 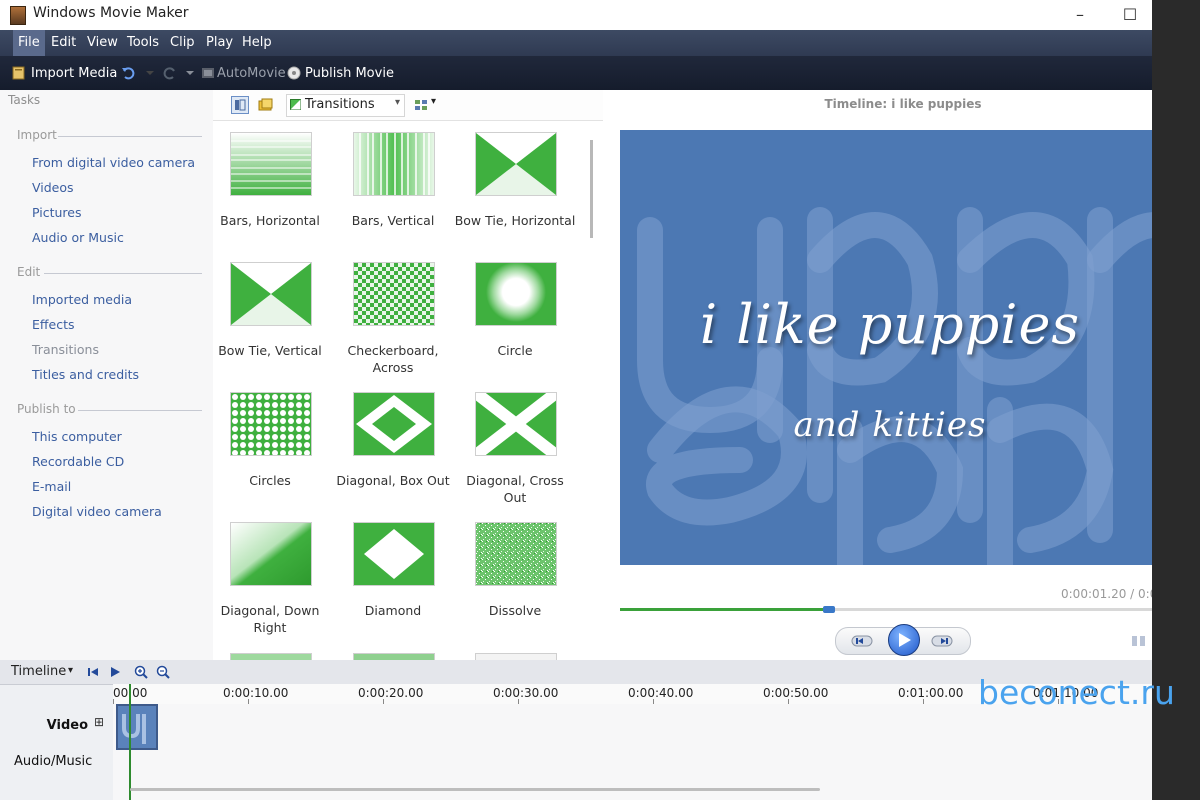 What do you see at coordinates (295, 104) in the screenshot?
I see `transitions-icon` at bounding box center [295, 104].